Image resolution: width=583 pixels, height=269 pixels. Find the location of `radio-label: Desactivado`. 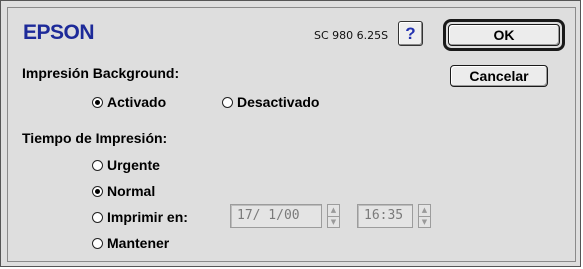

radio-label: Desactivado is located at coordinates (278, 102).